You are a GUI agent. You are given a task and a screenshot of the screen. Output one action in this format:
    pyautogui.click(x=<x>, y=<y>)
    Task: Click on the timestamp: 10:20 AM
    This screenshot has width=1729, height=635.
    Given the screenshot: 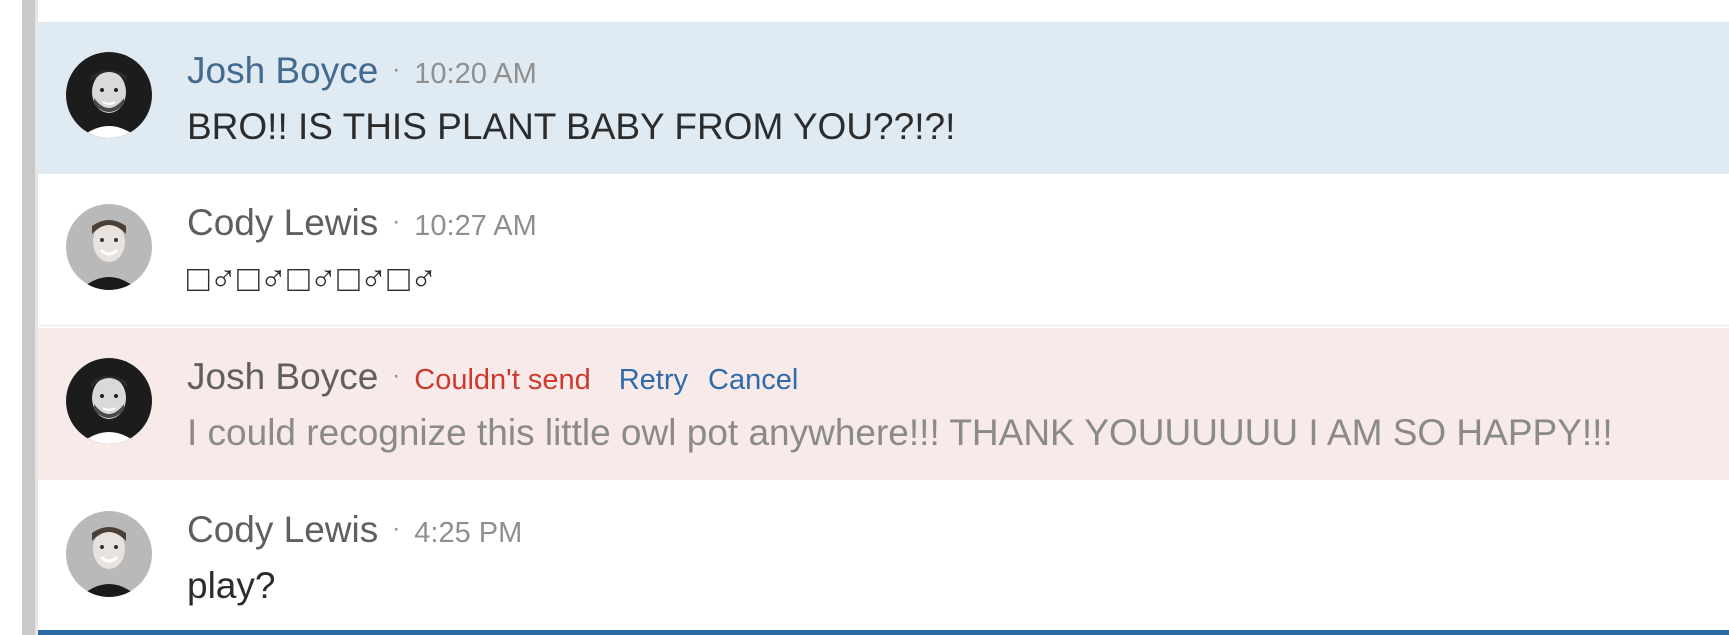 What is the action you would take?
    pyautogui.click(x=475, y=74)
    